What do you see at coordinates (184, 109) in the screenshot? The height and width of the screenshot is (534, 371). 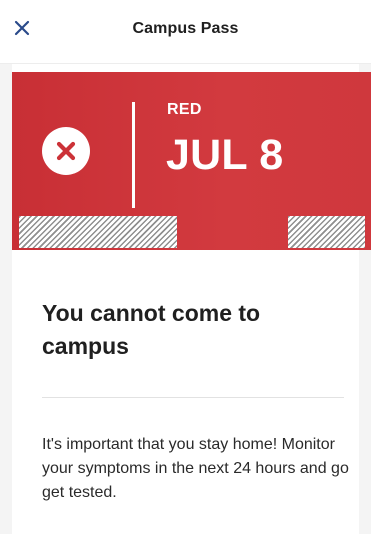 I see `status-label: RED` at bounding box center [184, 109].